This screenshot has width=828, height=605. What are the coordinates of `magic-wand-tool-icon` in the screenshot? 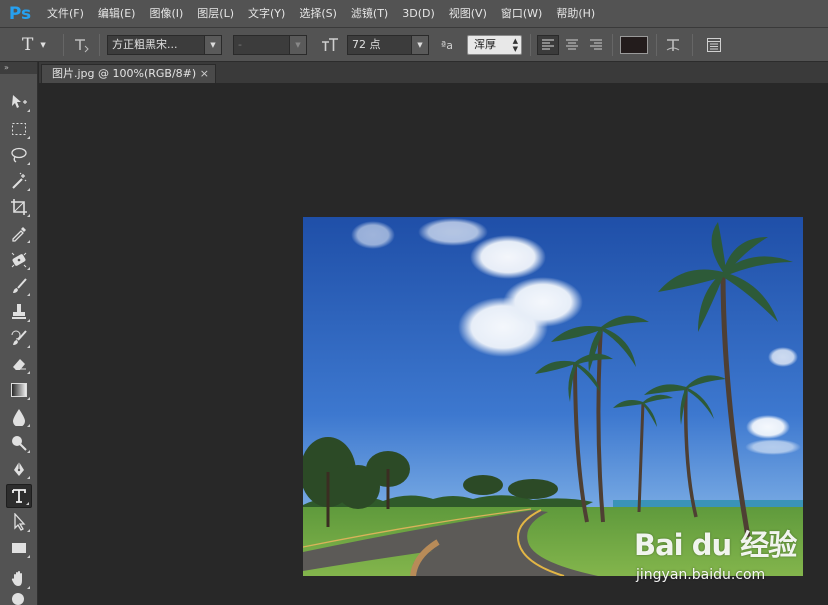 It's located at (19, 181).